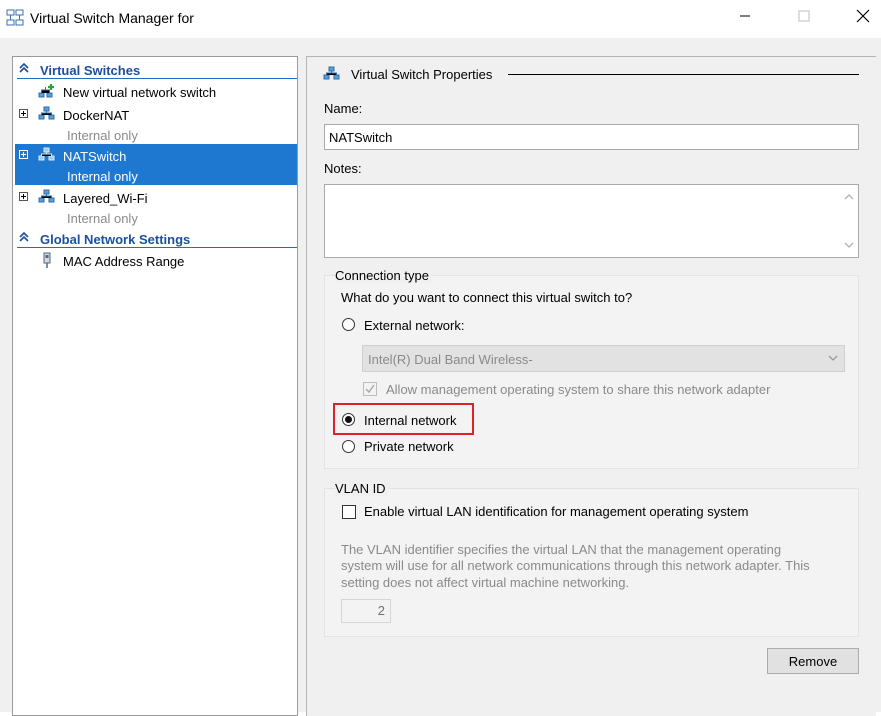 This screenshot has height=716, width=881. Describe the element at coordinates (348, 419) in the screenshot. I see `internal-network-radio` at that location.